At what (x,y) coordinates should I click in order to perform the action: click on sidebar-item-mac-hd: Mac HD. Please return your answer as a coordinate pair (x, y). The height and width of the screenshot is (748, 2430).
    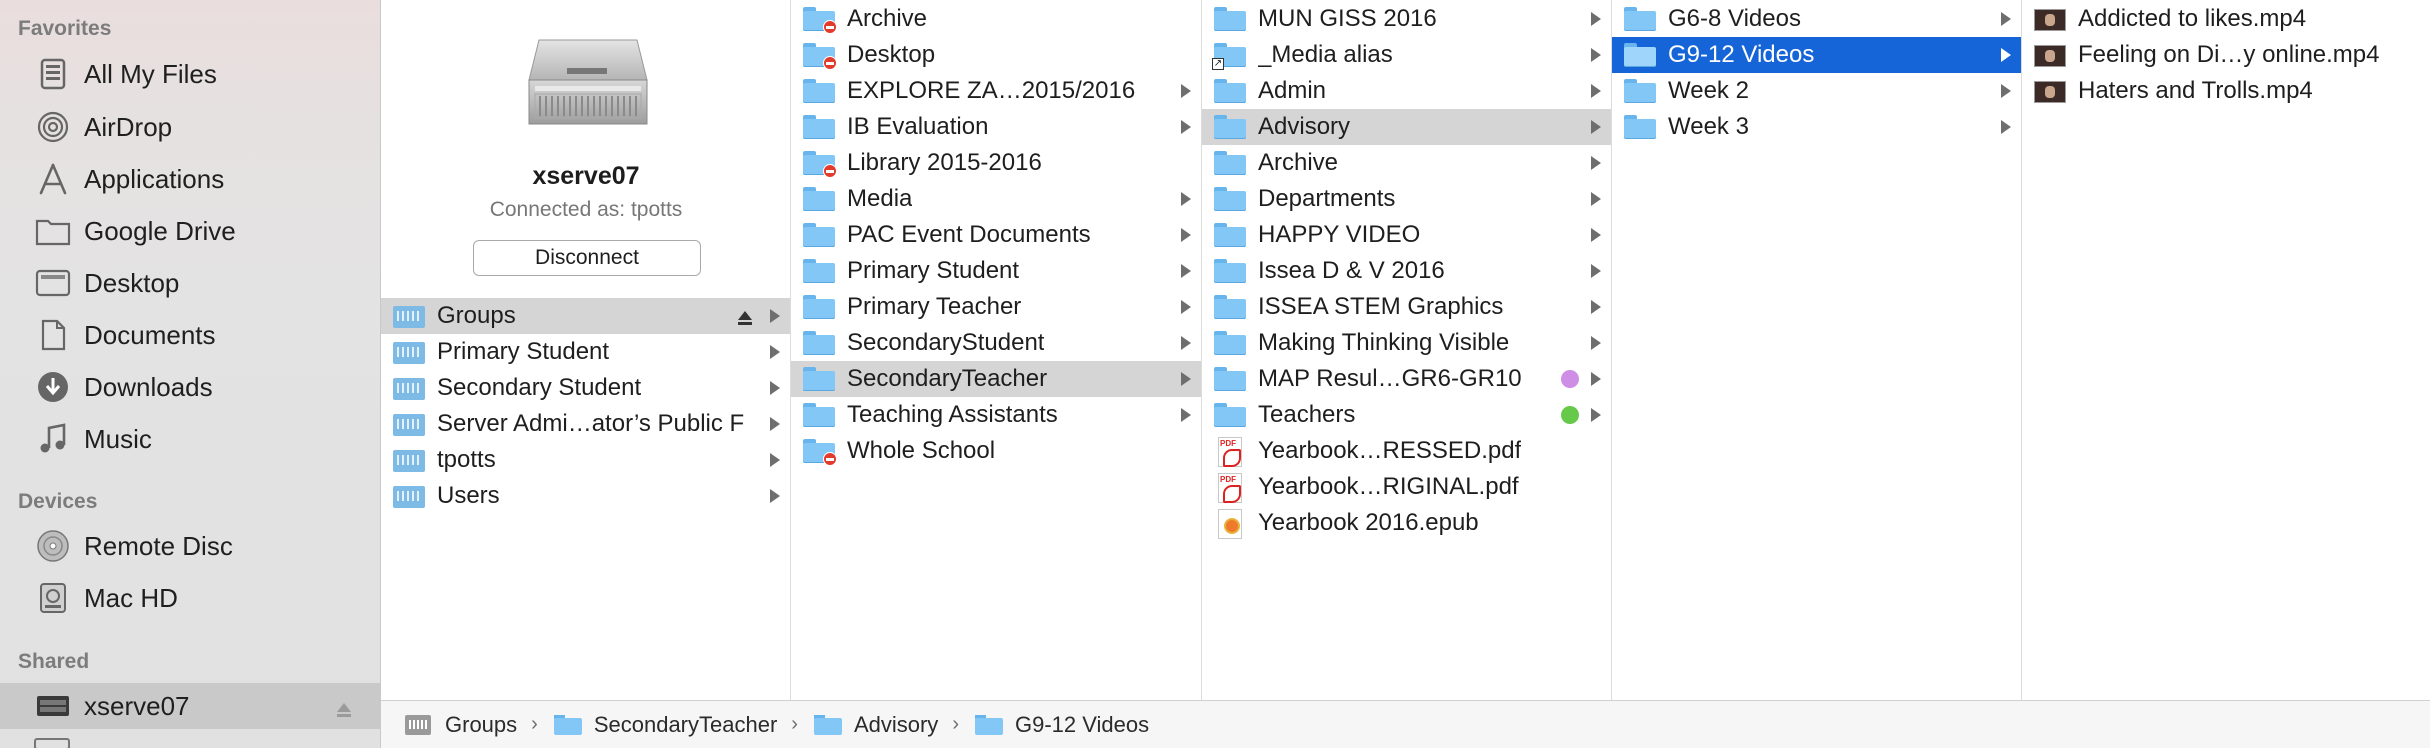
    Looking at the image, I should click on (190, 598).